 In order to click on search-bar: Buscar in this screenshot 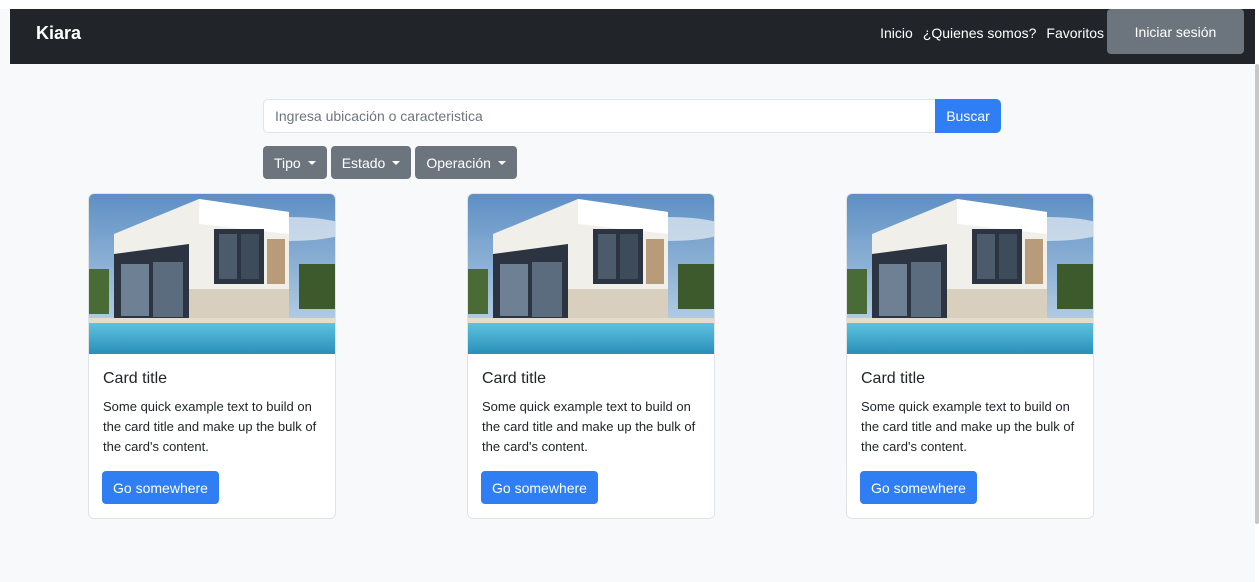, I will do `click(632, 116)`.